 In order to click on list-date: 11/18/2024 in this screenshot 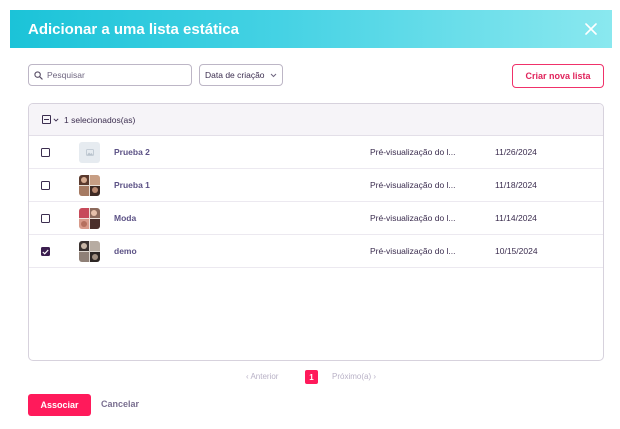, I will do `click(516, 185)`.